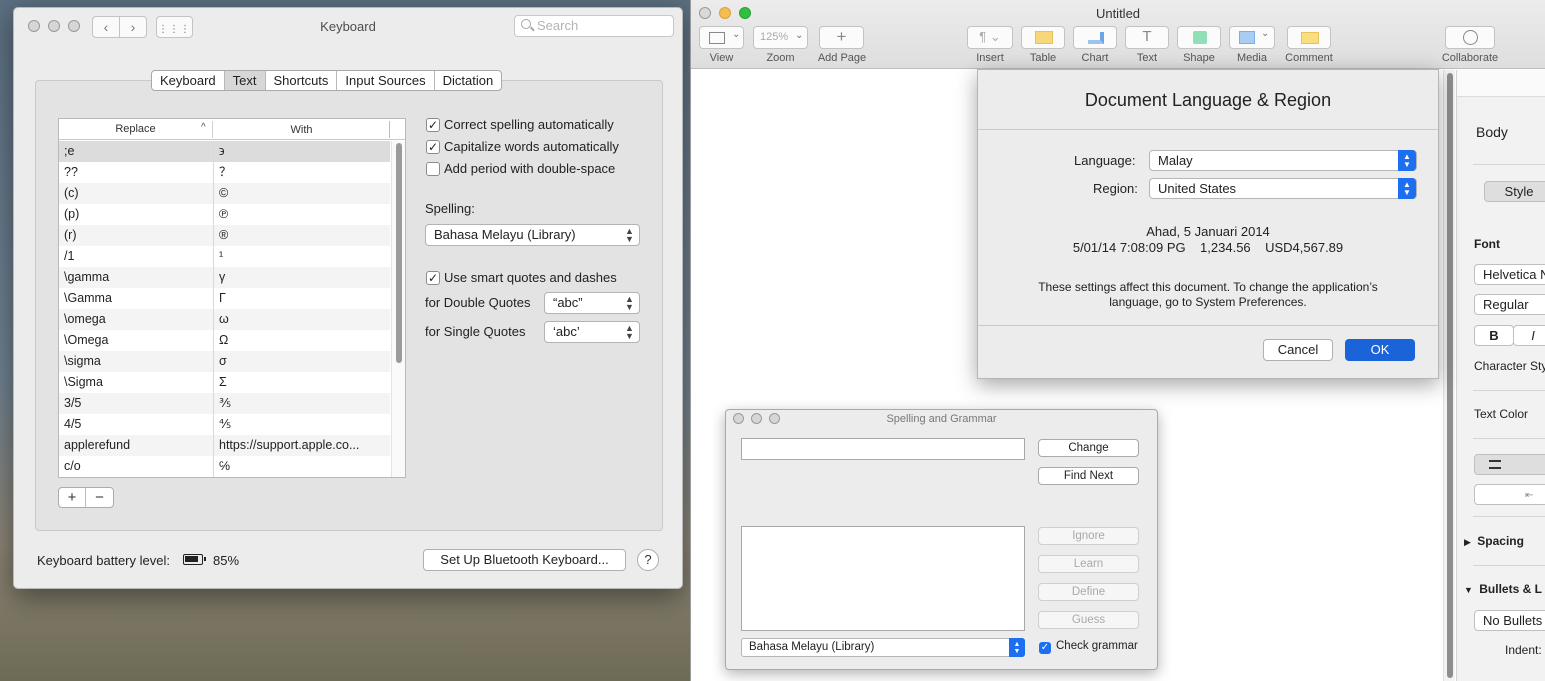  Describe the element at coordinates (224, 256) in the screenshot. I see `table-row: /1 ¹` at that location.